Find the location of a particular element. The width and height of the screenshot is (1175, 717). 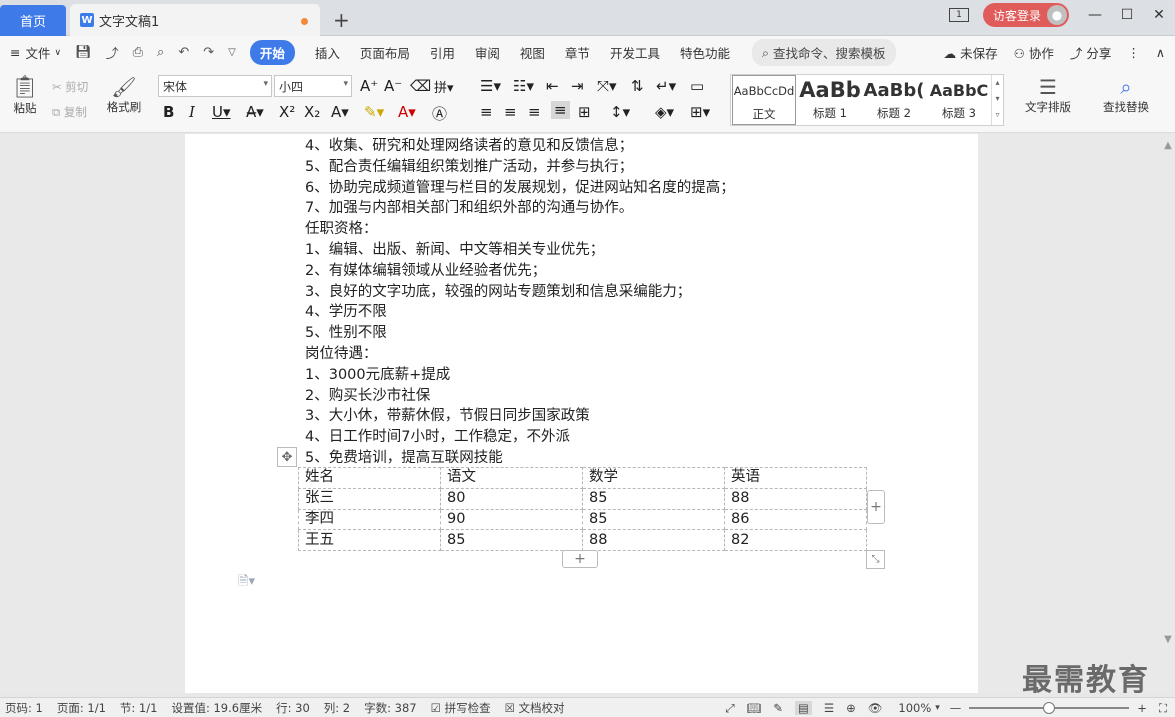

status-section: 节: 1/1 is located at coordinates (139, 708).